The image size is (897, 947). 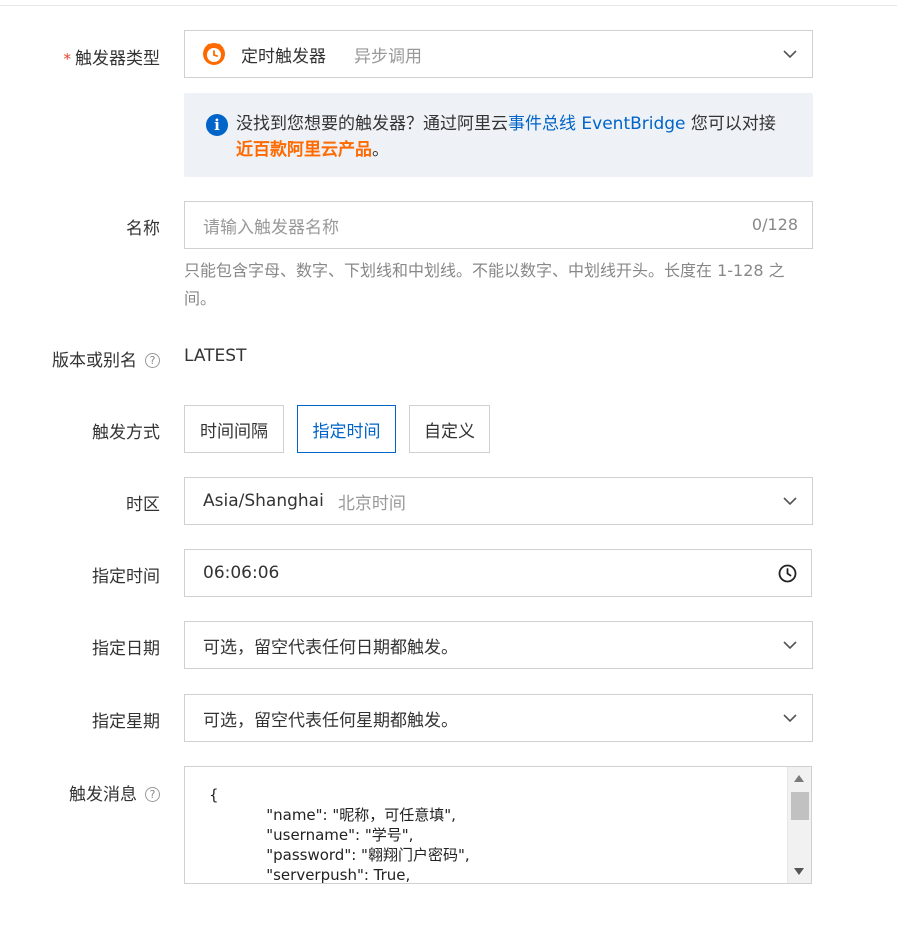 What do you see at coordinates (106, 358) in the screenshot?
I see `version-label: 版本或别名?` at bounding box center [106, 358].